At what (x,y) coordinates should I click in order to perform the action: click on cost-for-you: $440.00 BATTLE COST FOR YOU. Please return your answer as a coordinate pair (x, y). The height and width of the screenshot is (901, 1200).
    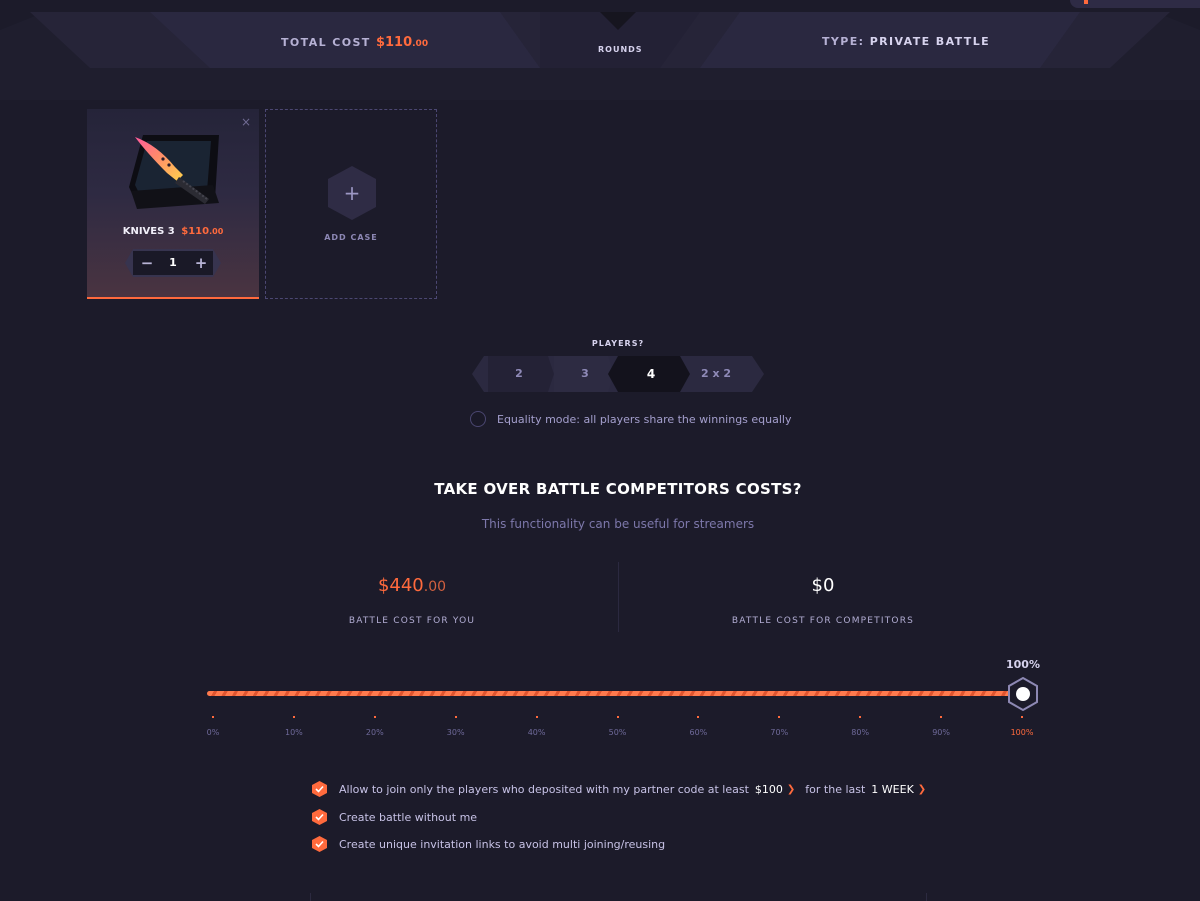
    Looking at the image, I should click on (412, 600).